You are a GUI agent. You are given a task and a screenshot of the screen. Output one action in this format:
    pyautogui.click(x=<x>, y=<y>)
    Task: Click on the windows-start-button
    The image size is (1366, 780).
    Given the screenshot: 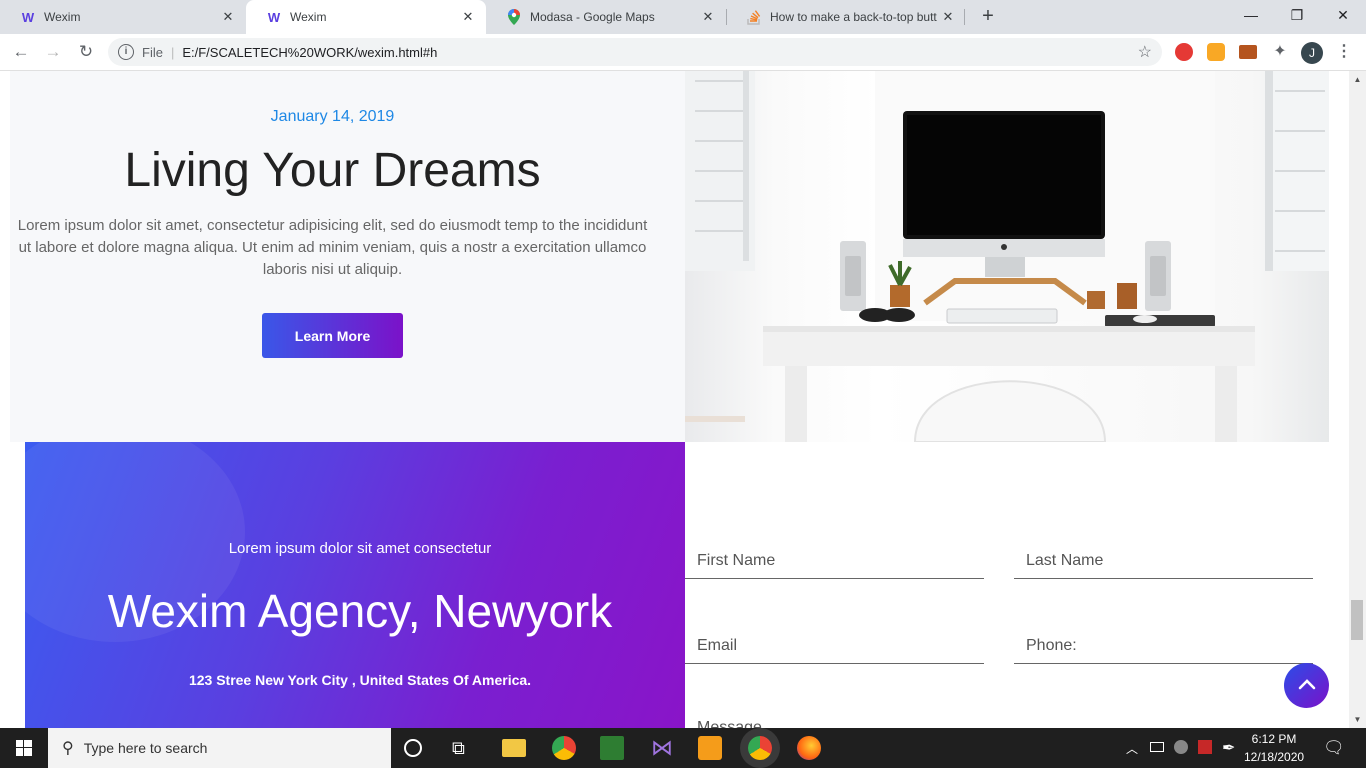 What is the action you would take?
    pyautogui.click(x=24, y=748)
    